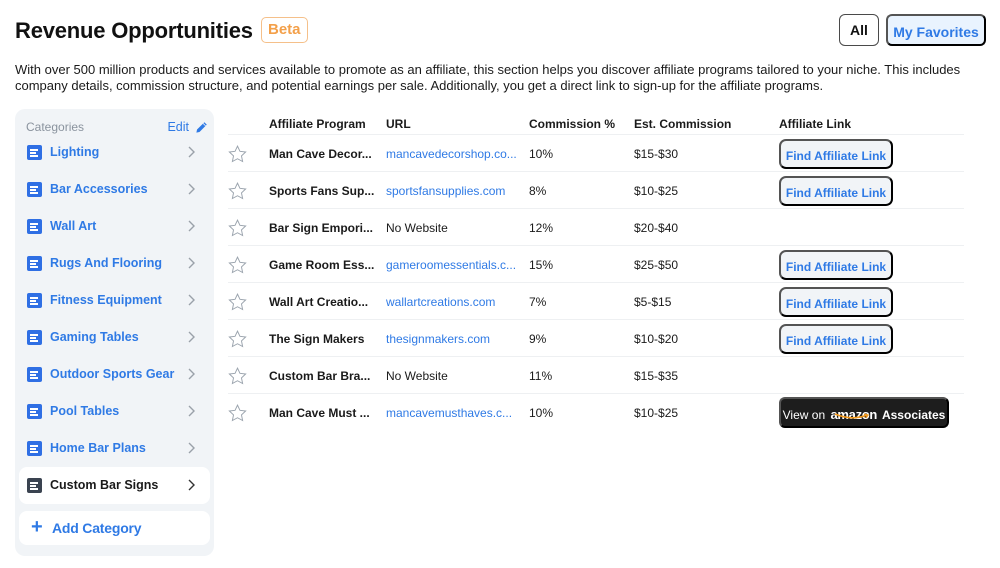 Image resolution: width=1000 pixels, height=568 pixels. Describe the element at coordinates (106, 263) in the screenshot. I see `sidebar-item-label: Rugs And Flooring` at that location.